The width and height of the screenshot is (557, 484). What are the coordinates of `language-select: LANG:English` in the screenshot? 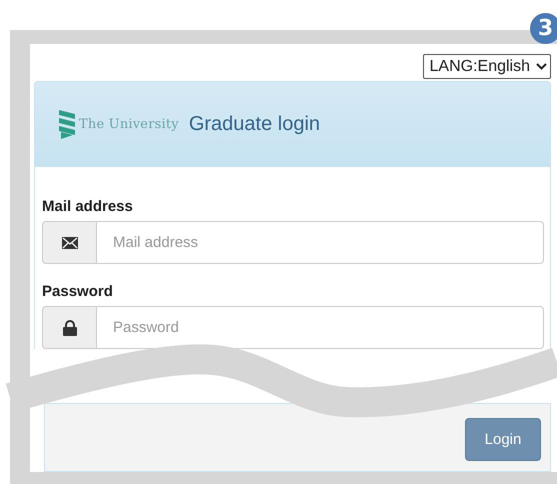 It's located at (486, 66).